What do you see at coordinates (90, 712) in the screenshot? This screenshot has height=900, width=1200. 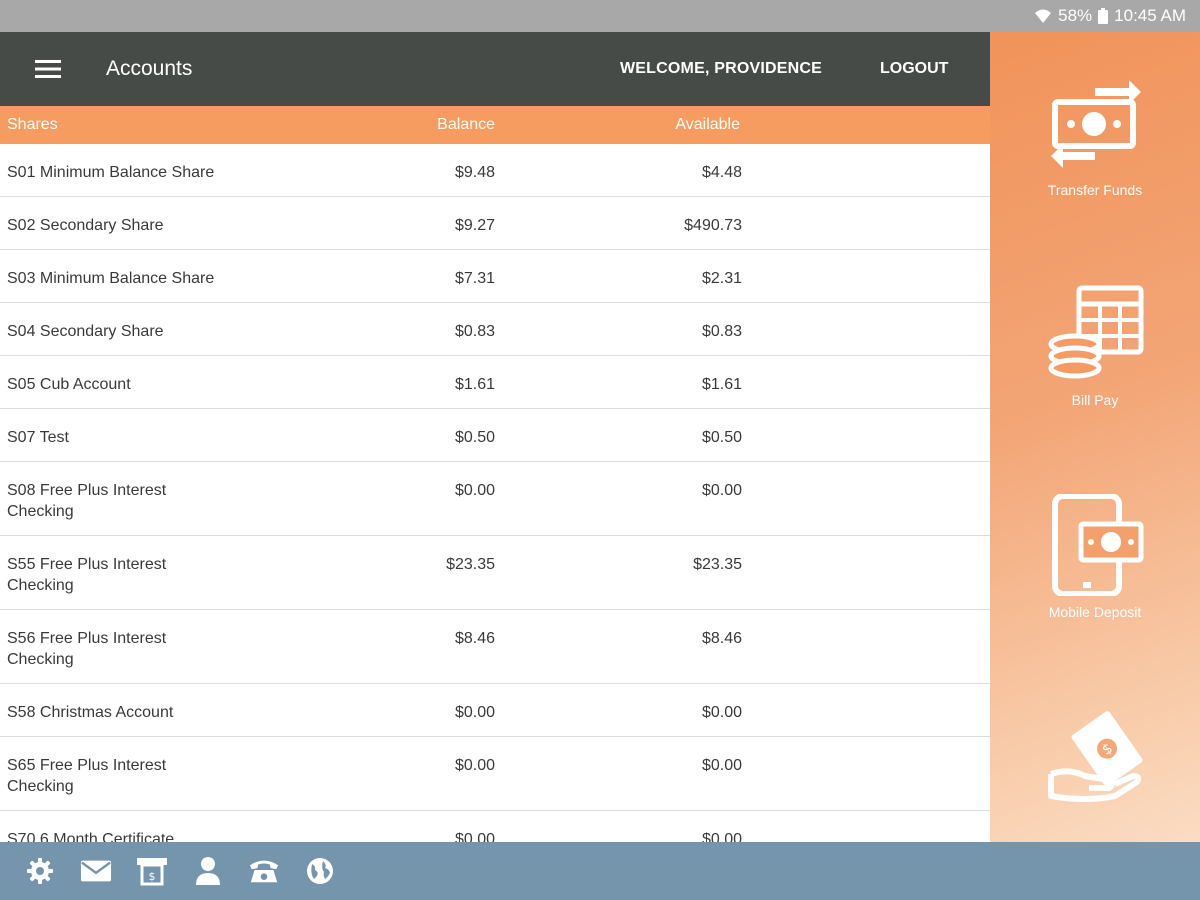 I see `account-name: S58 Christmas Account` at bounding box center [90, 712].